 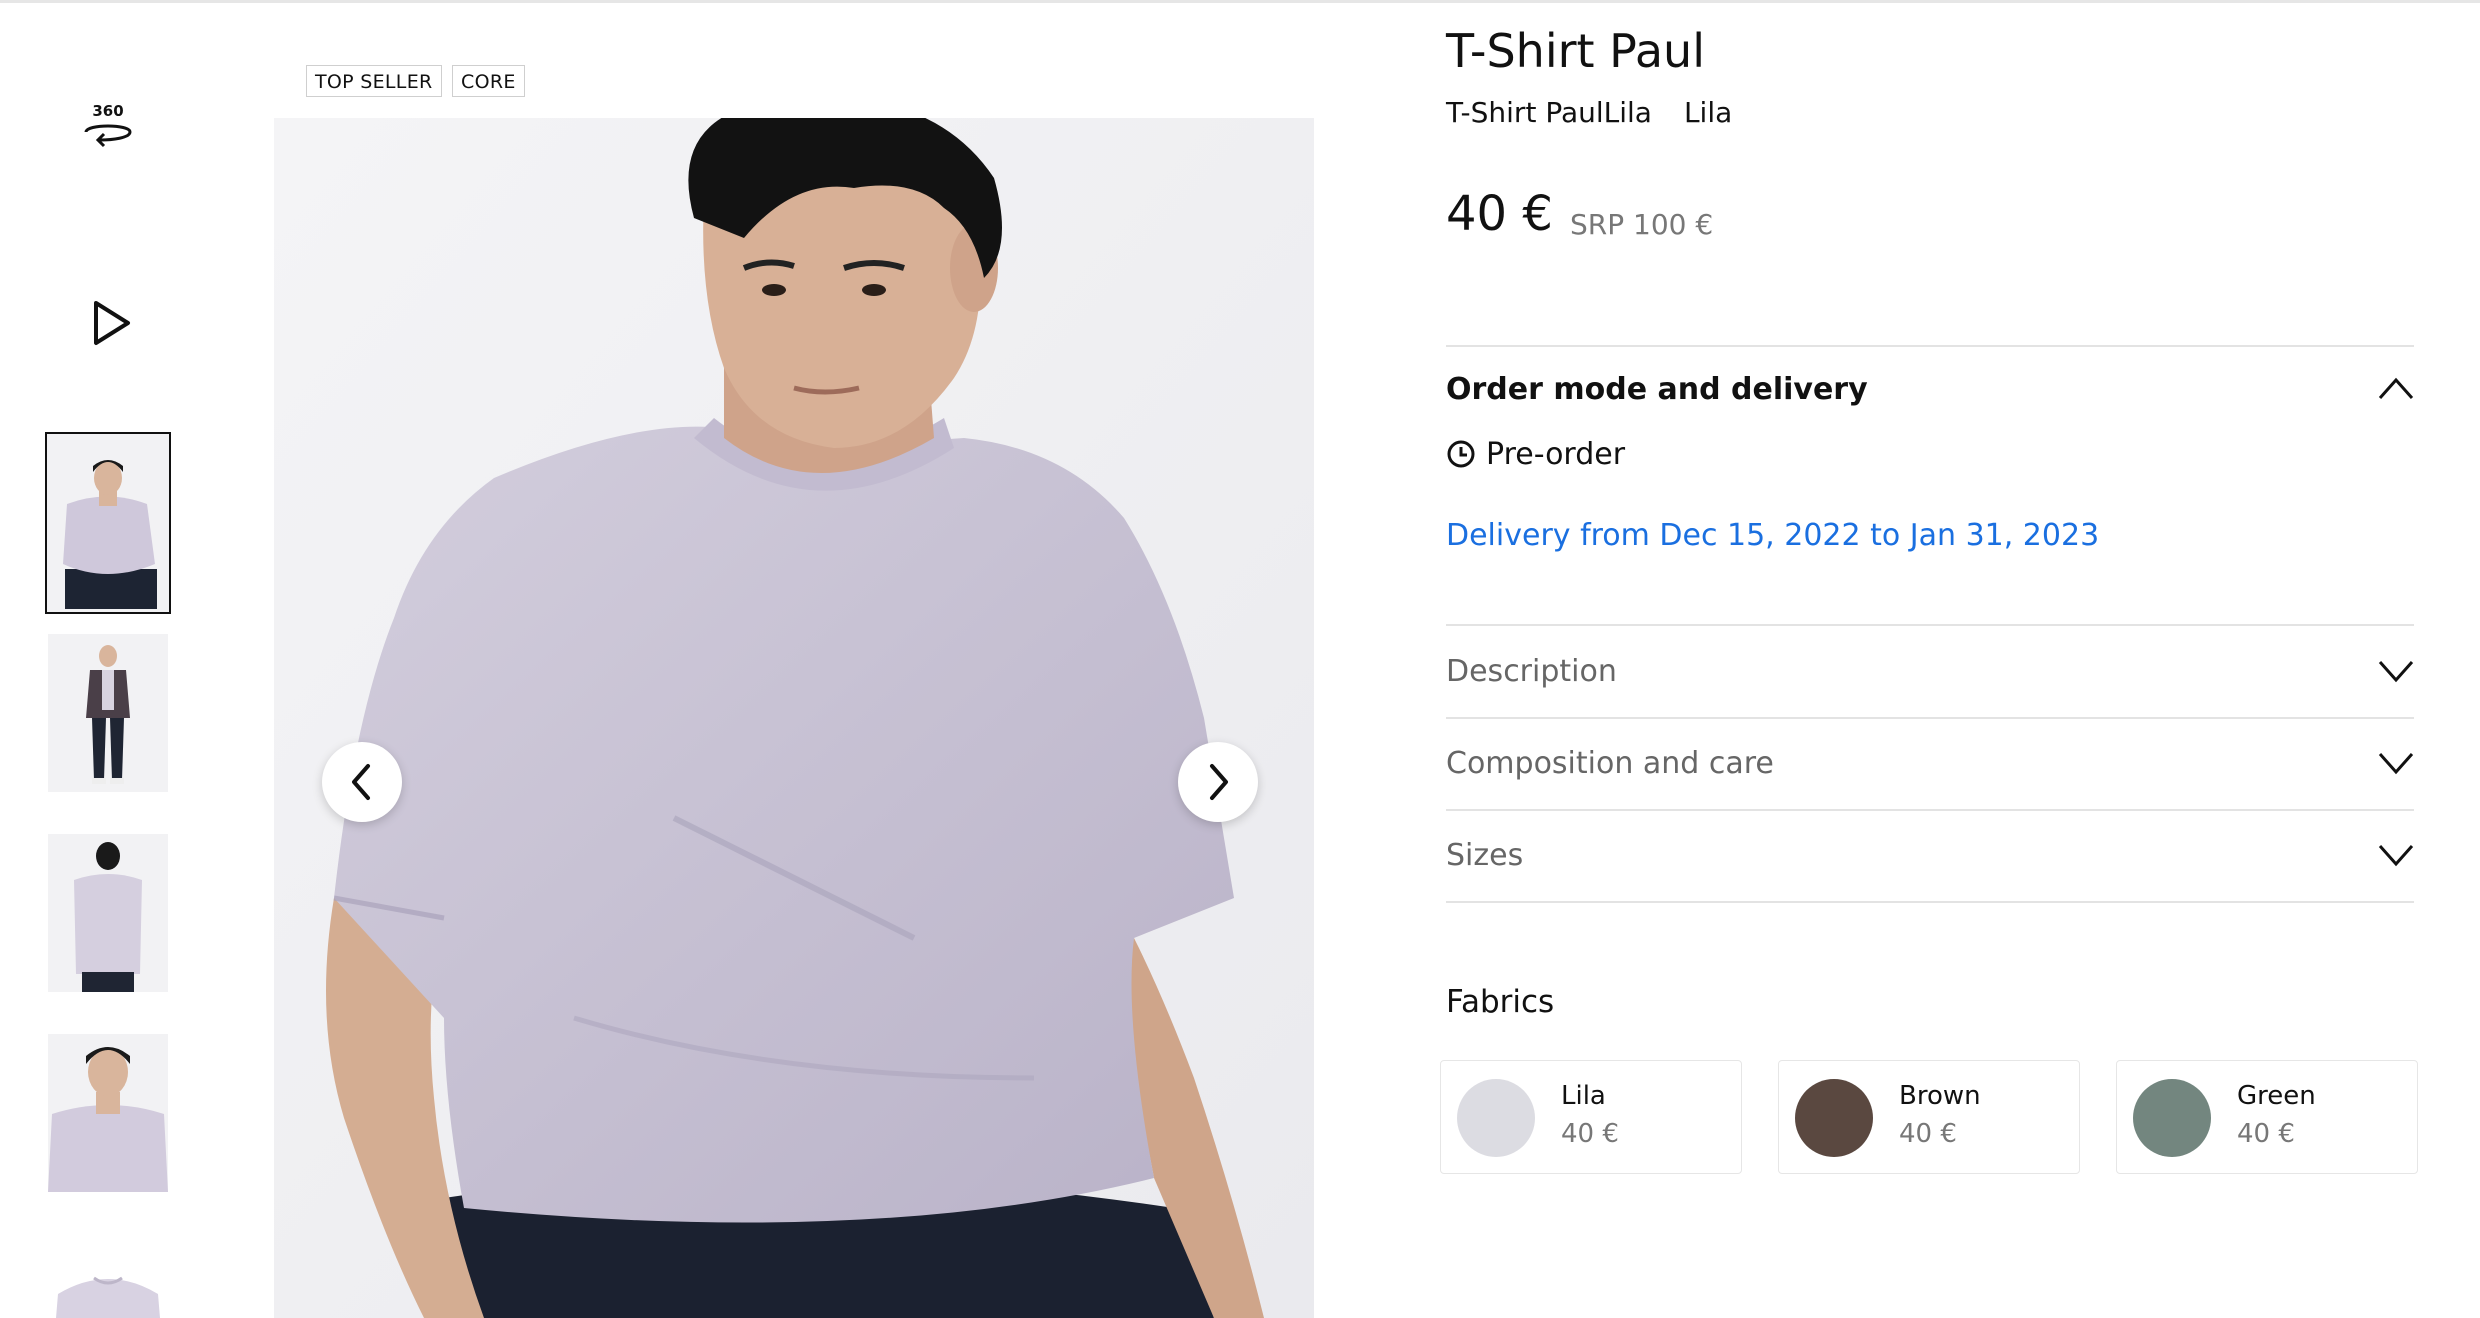 I want to click on product-subtitle: T-Shirt PaulLila Lila, so click(x=1589, y=112).